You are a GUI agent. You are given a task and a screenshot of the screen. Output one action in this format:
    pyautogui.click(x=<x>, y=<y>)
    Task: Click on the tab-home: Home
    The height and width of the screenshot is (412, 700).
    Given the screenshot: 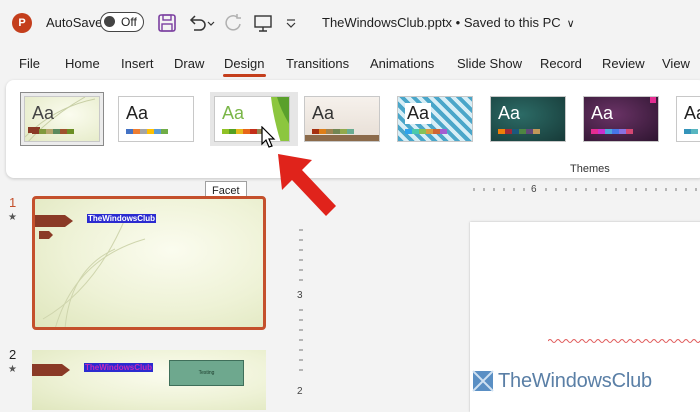 What is the action you would take?
    pyautogui.click(x=82, y=63)
    